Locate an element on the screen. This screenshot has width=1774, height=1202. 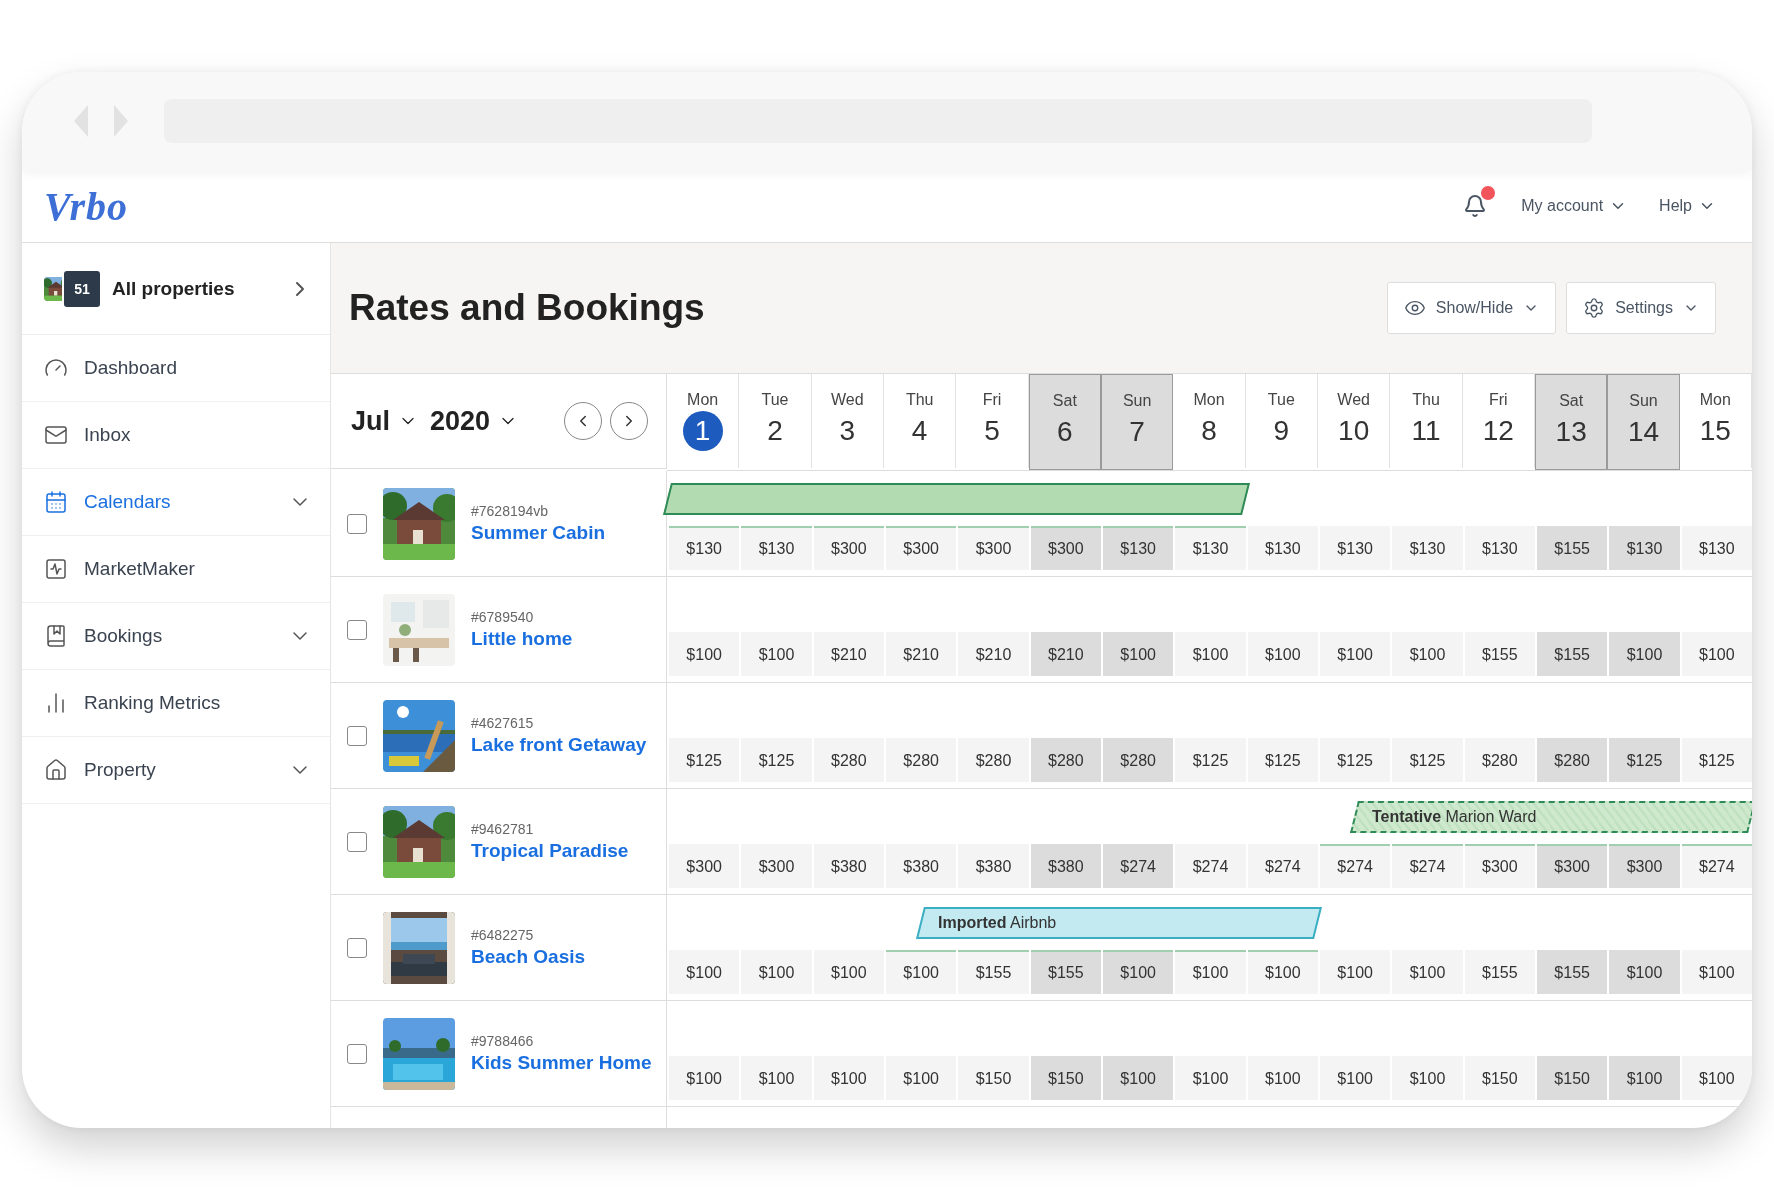
date-number: 11 is located at coordinates (1426, 431).